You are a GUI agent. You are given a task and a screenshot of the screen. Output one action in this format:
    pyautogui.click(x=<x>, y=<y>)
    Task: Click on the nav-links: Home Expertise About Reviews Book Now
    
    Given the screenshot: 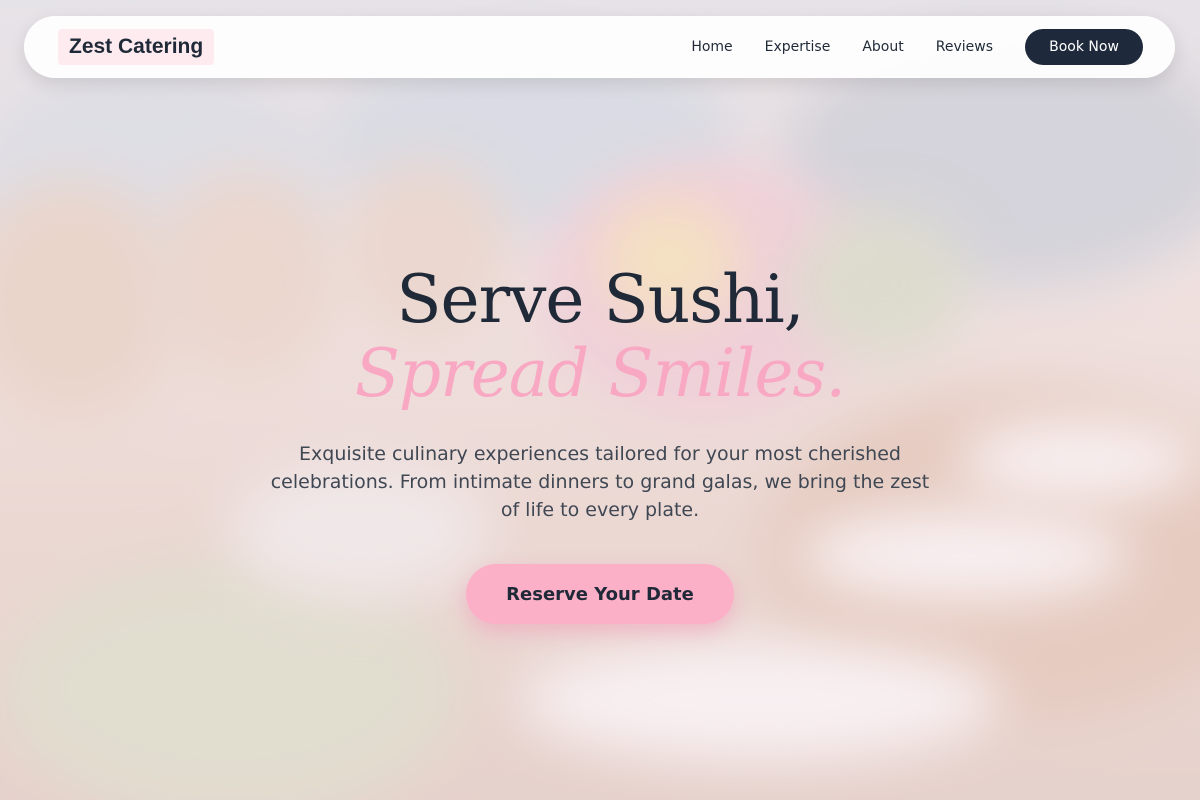 What is the action you would take?
    pyautogui.click(x=917, y=47)
    